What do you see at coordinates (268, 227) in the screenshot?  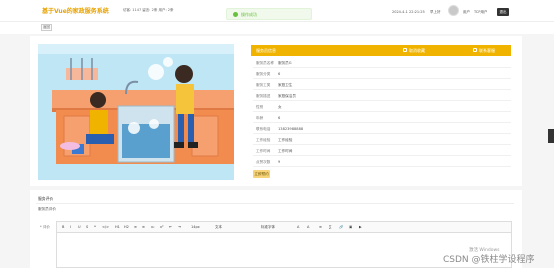 I see `font-family-select: 标准字体` at bounding box center [268, 227].